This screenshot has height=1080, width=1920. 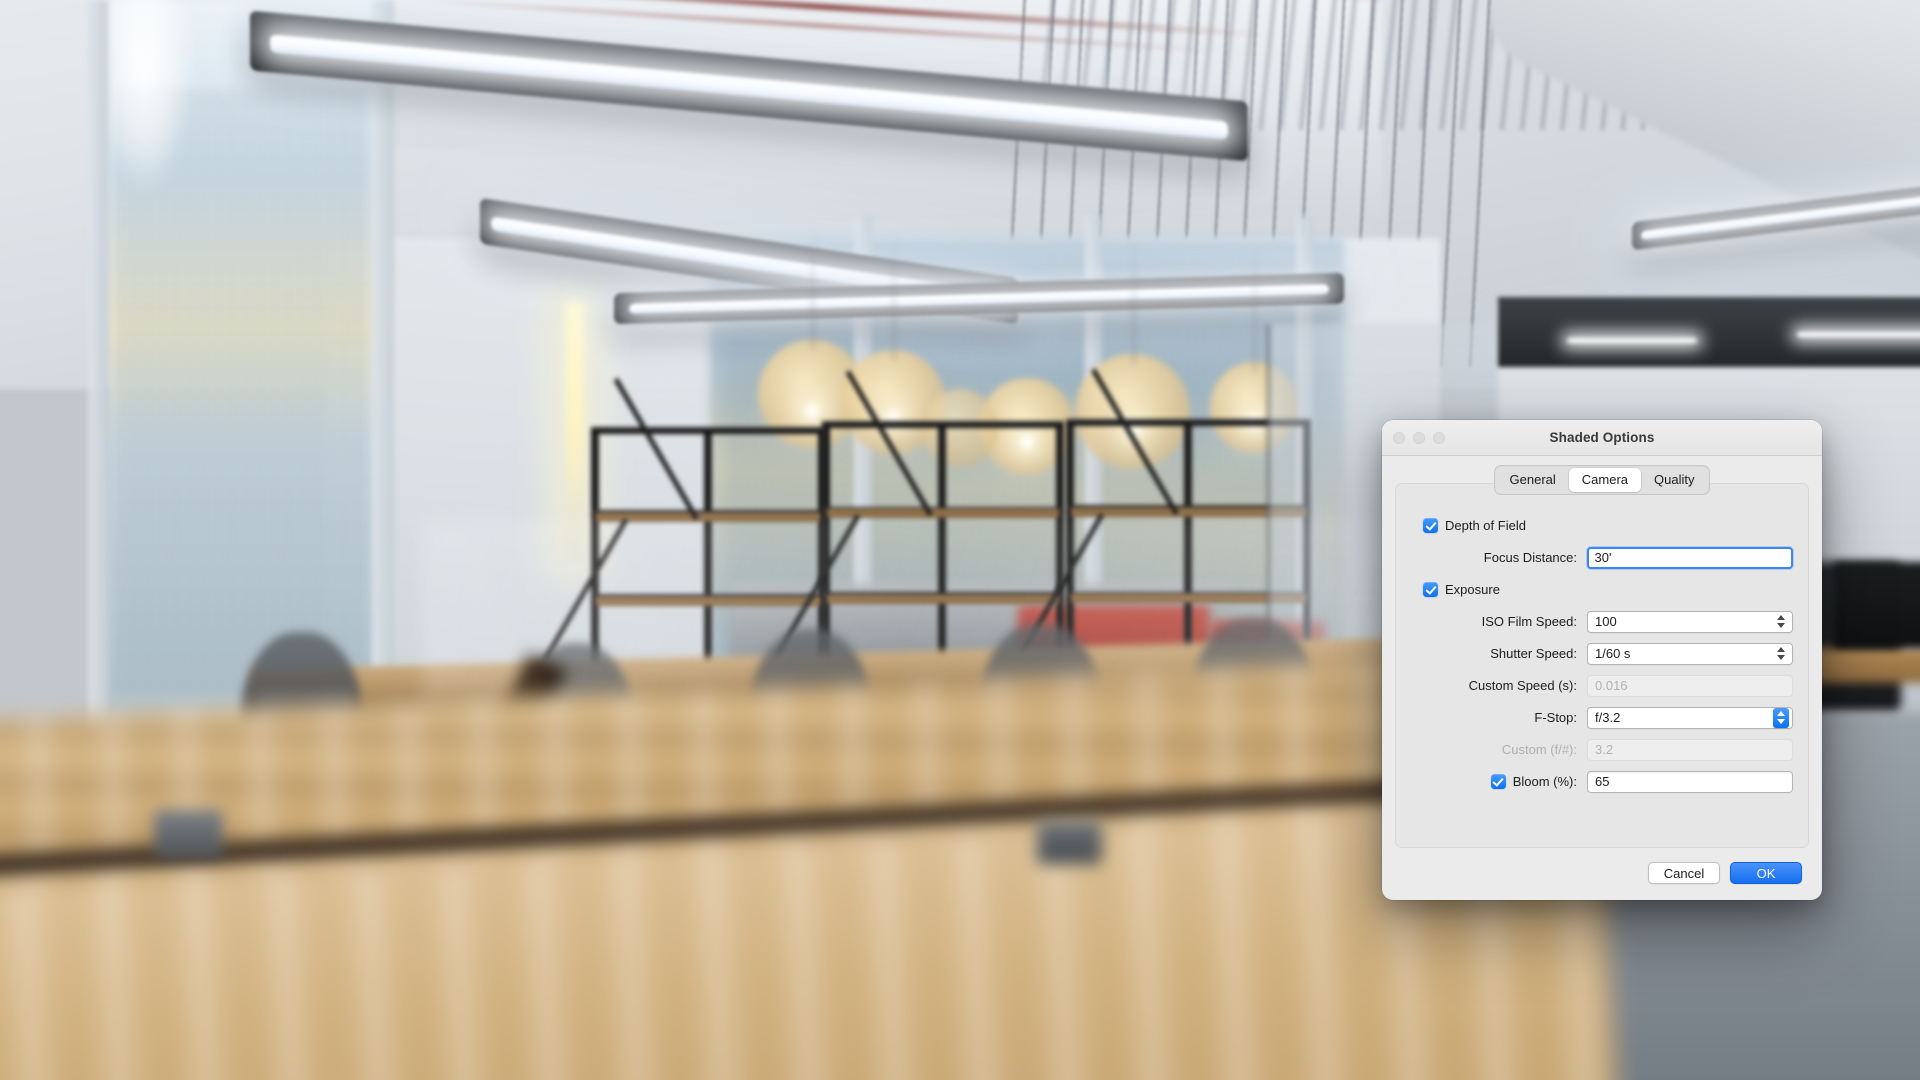 What do you see at coordinates (1613, 653) in the screenshot?
I see `shutter-speed-value: 1/60 s` at bounding box center [1613, 653].